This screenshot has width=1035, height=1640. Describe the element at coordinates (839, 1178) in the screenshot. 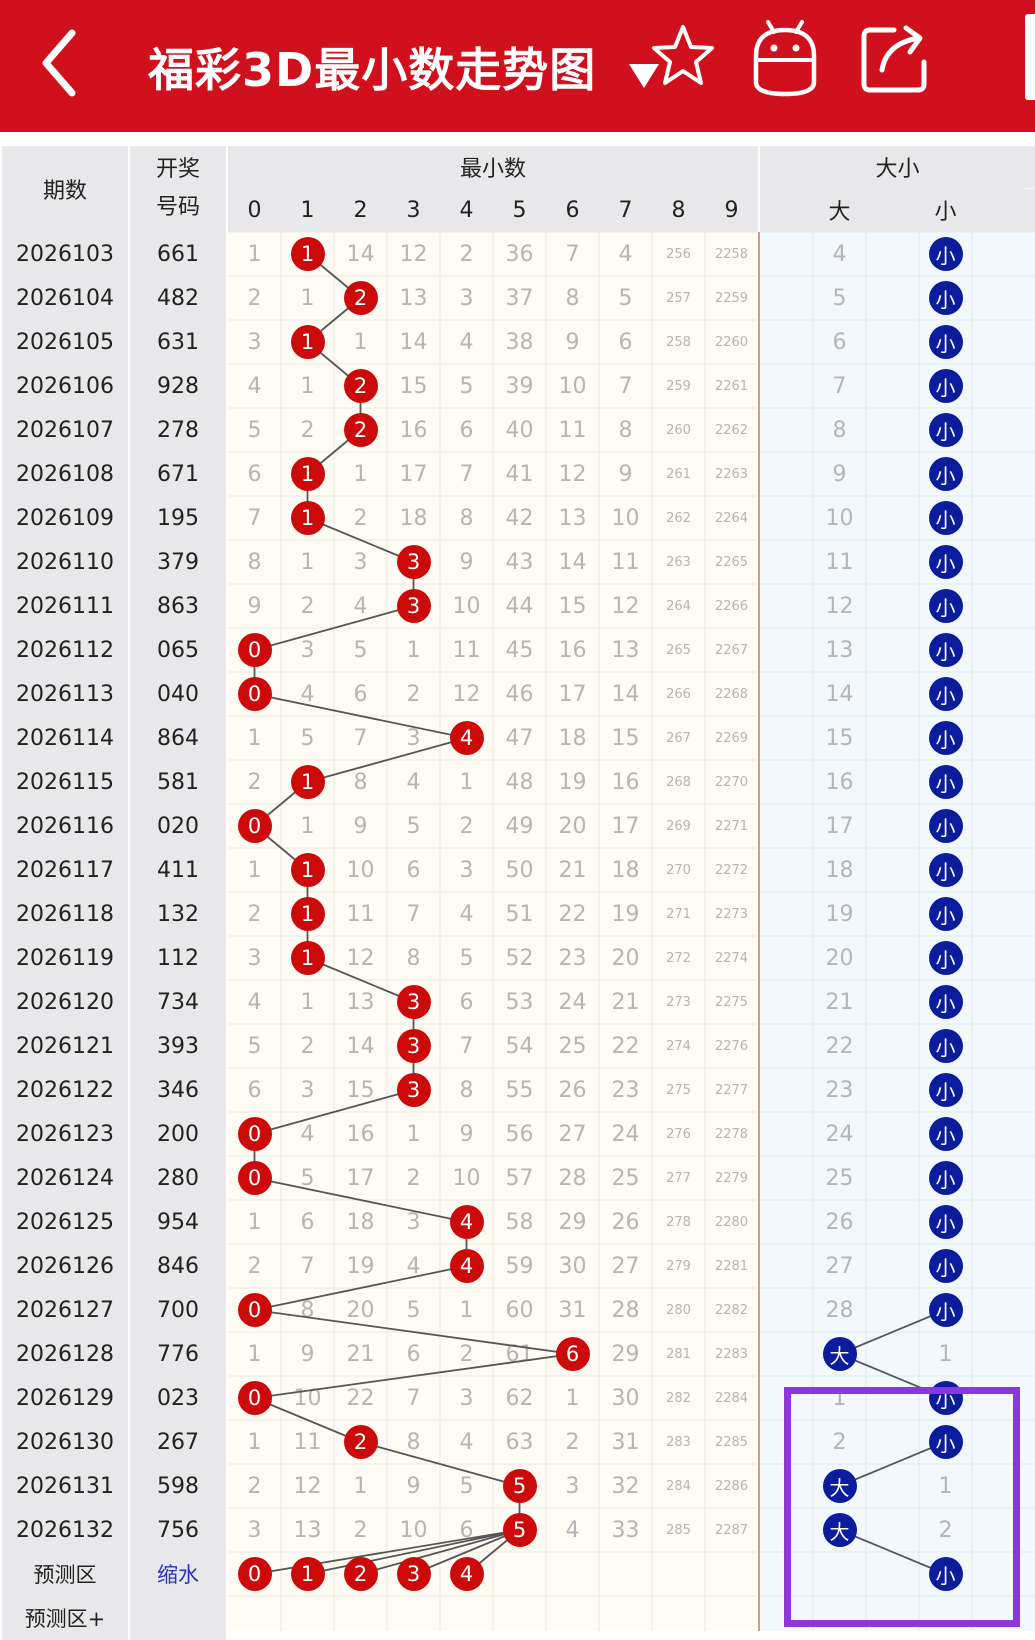

I see `size-omission-cell: 25` at that location.